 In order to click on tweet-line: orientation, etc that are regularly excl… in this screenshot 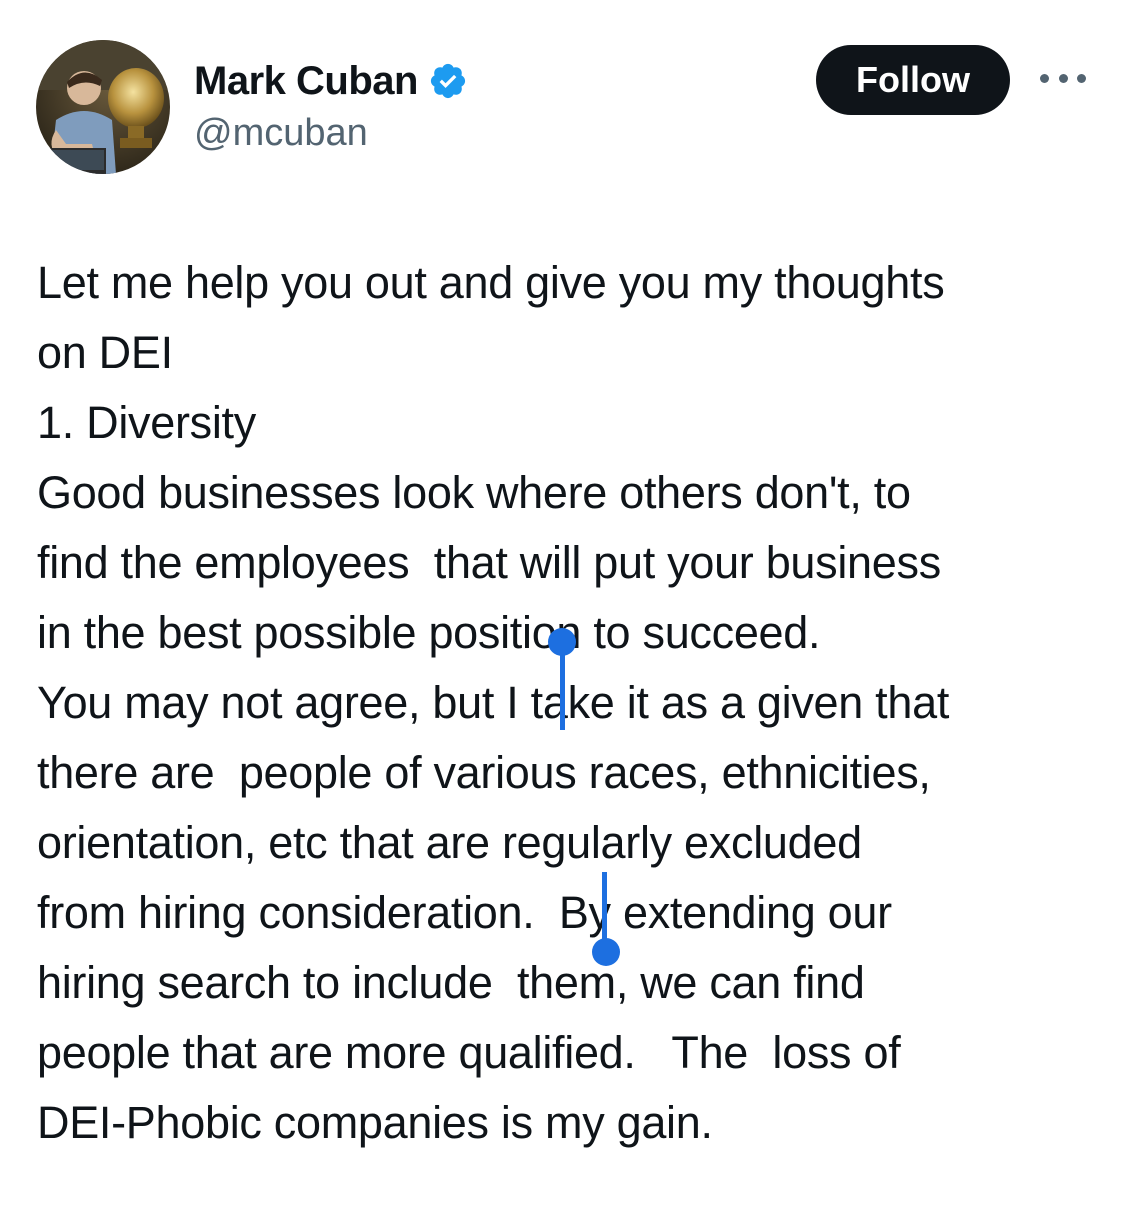, I will do `click(449, 842)`.